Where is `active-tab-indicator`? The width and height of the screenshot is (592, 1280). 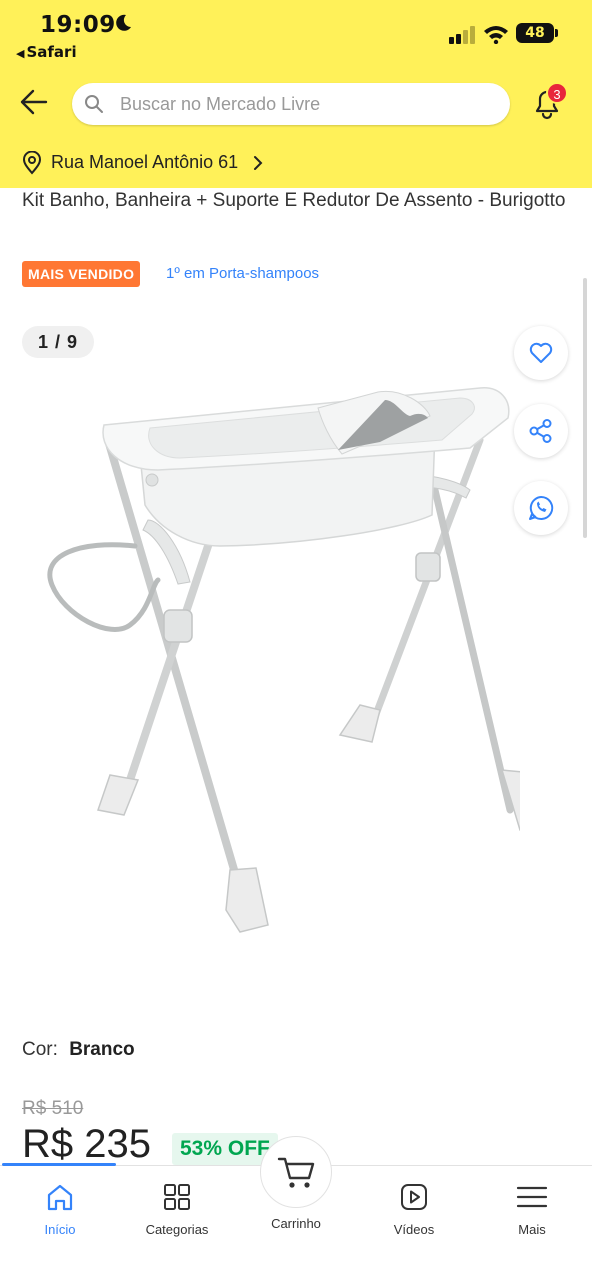 active-tab-indicator is located at coordinates (59, 1164).